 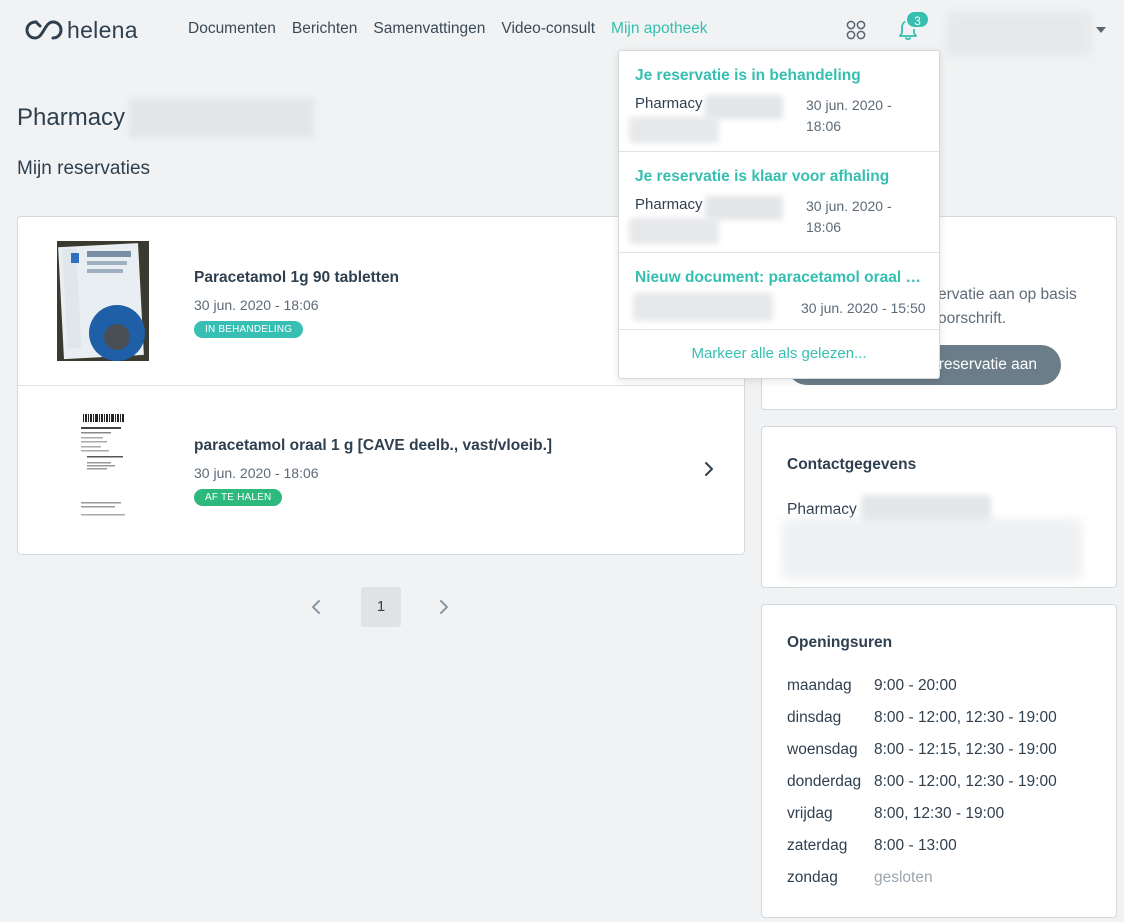 I want to click on hours-row: maandag 9:00 - 20:00, so click(x=872, y=686).